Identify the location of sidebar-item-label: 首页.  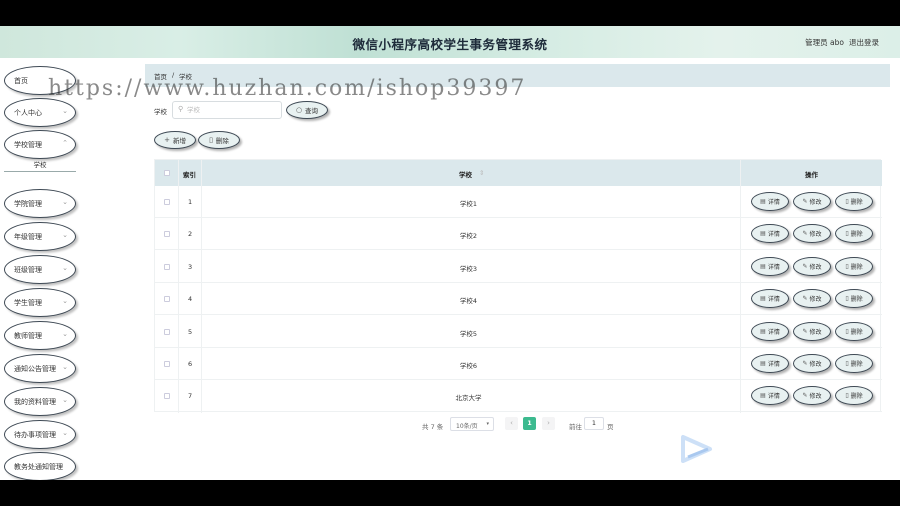
(21, 81).